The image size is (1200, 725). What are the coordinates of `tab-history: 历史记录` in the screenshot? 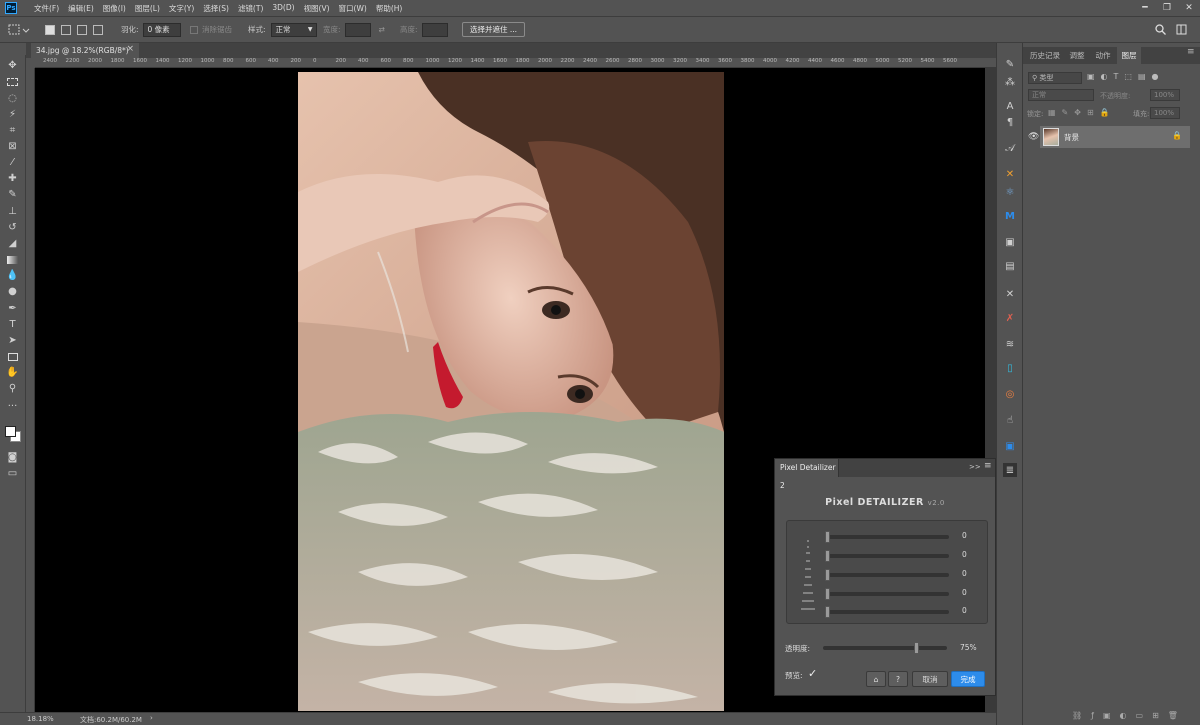 It's located at (1045, 55).